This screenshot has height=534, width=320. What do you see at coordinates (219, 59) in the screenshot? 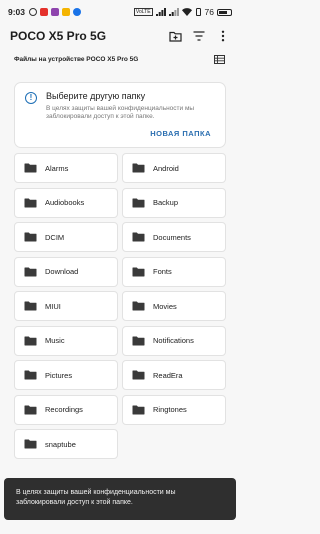
I see `list-view-icon` at bounding box center [219, 59].